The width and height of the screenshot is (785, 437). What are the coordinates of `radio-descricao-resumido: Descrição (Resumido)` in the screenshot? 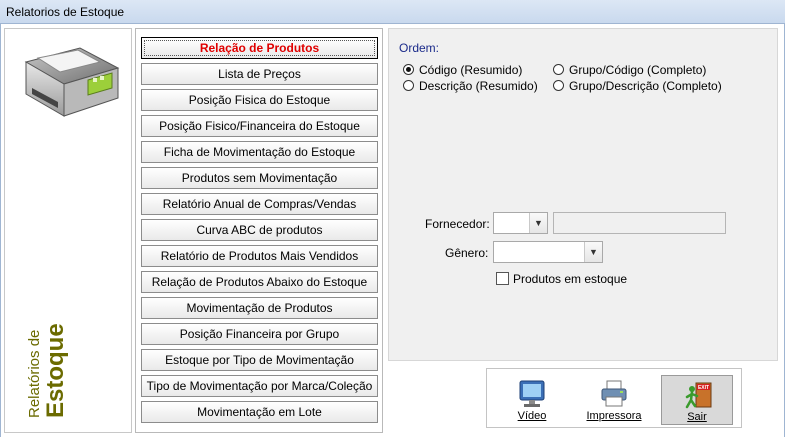 It's located at (470, 87).